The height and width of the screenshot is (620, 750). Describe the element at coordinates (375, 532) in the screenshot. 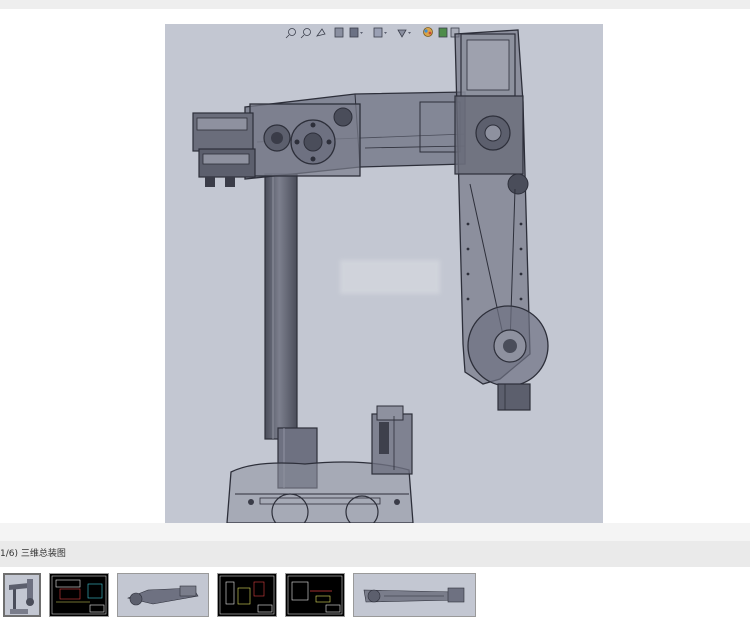

I see `viewer-bottom-gap` at that location.